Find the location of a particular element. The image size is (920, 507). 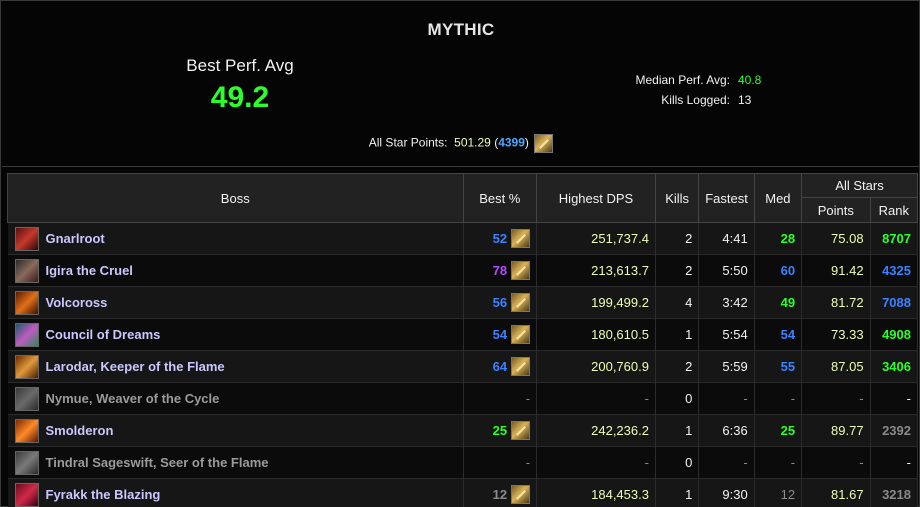

kills-logged-value: 13 is located at coordinates (745, 100).